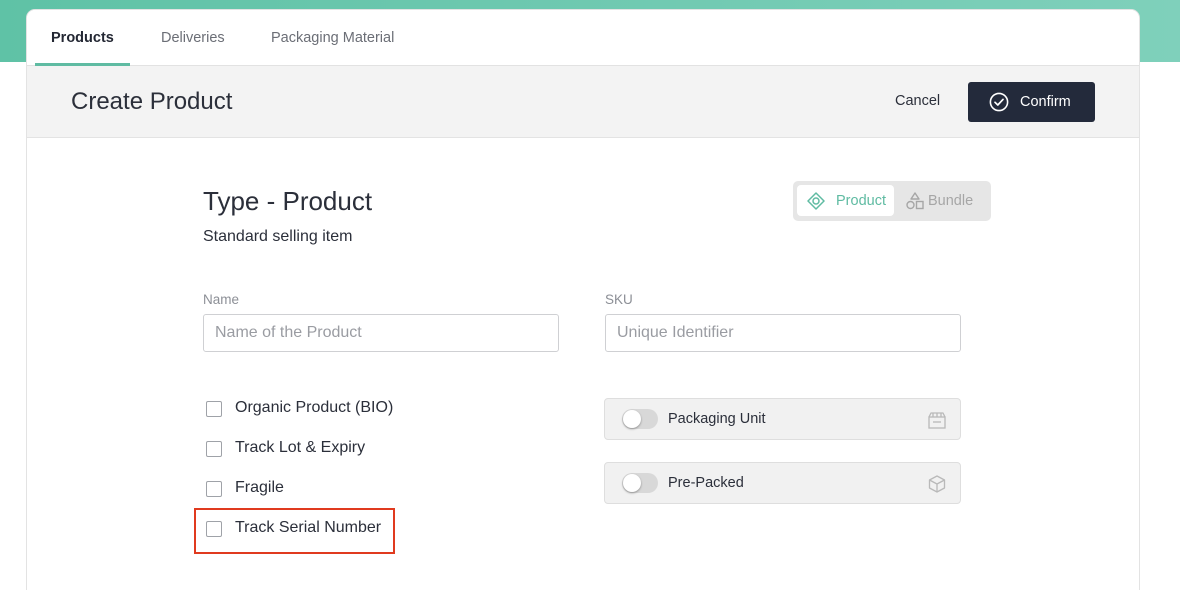 The image size is (1180, 590). What do you see at coordinates (314, 407) in the screenshot?
I see `checkbox-label: Organic Product (BIO)` at bounding box center [314, 407].